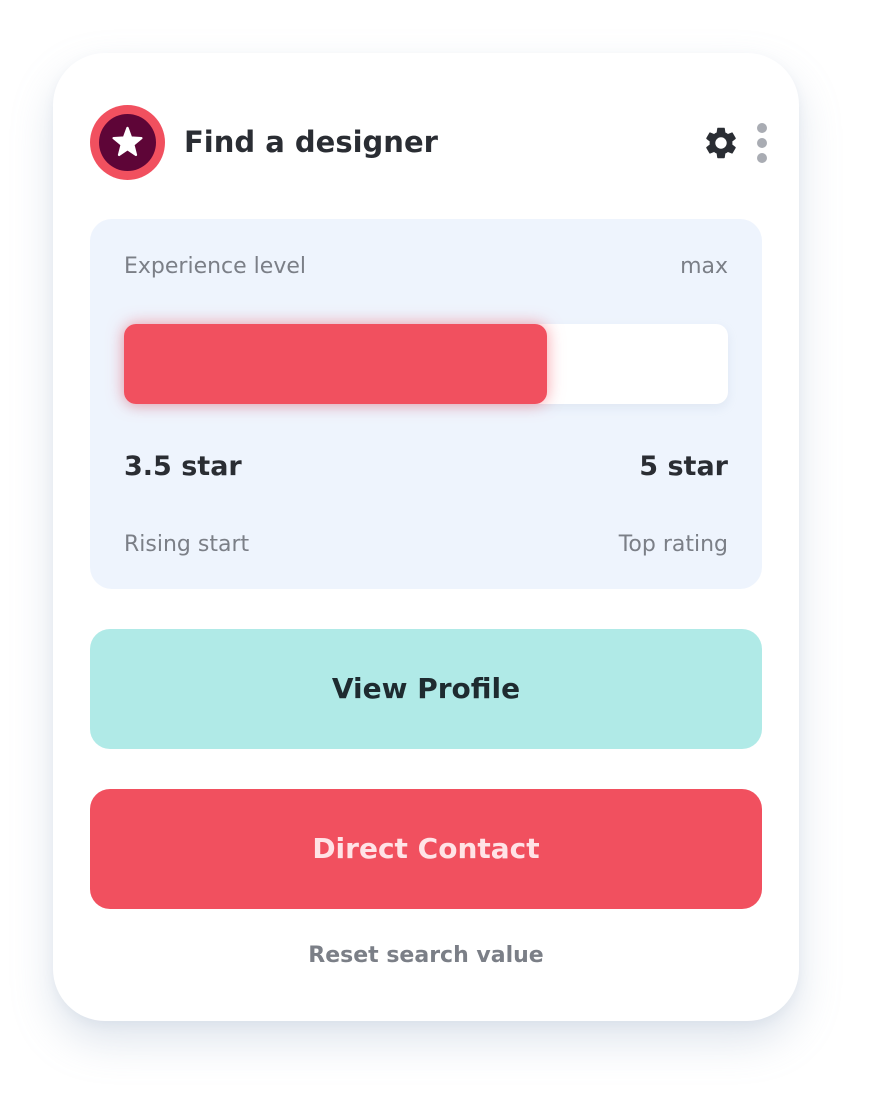 The image size is (882, 1105). I want to click on avatar-badge, so click(127, 142).